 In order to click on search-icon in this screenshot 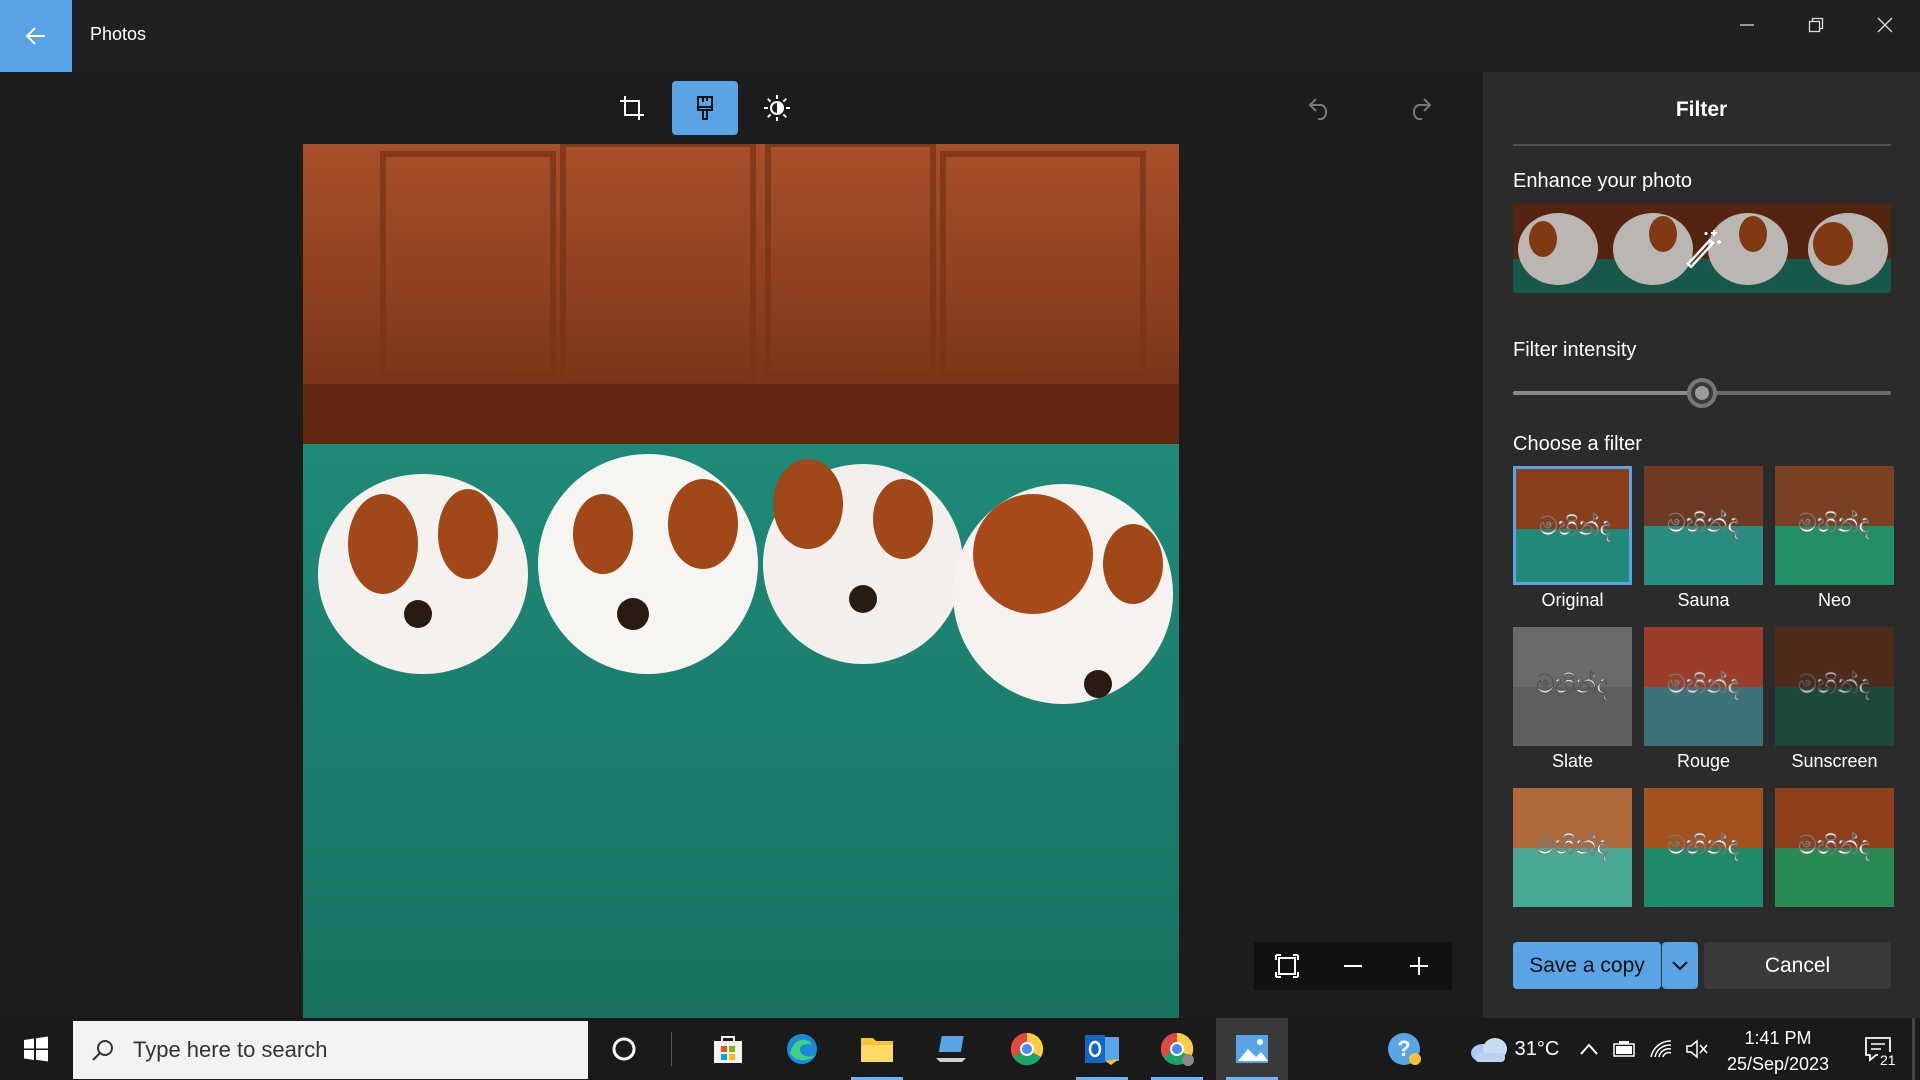, I will do `click(102, 1050)`.